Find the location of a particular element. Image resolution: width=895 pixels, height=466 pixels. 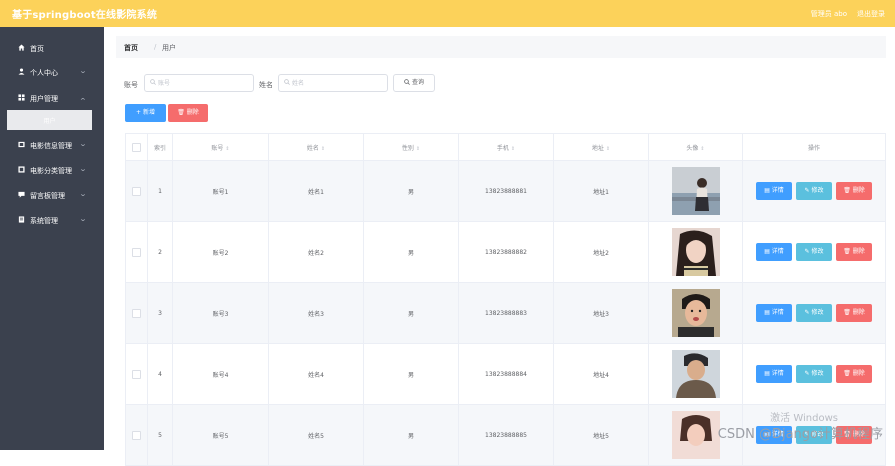

cell-name: 姓名5 is located at coordinates (316, 435).